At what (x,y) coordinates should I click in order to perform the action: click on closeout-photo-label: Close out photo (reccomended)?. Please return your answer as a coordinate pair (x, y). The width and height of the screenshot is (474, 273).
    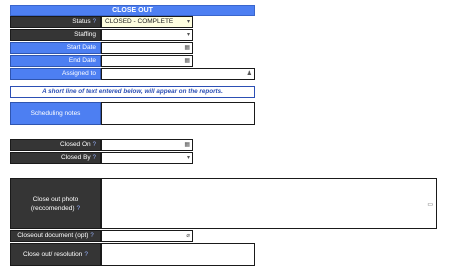
    Looking at the image, I should click on (55, 203).